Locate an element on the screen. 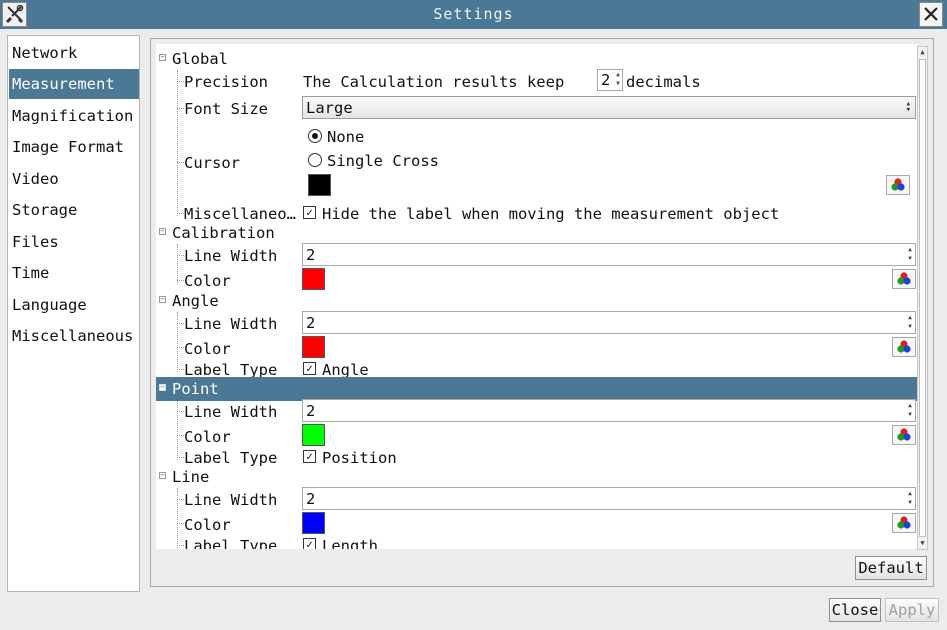 This screenshot has width=947, height=630. cursor-single-cross-radio is located at coordinates (315, 160).